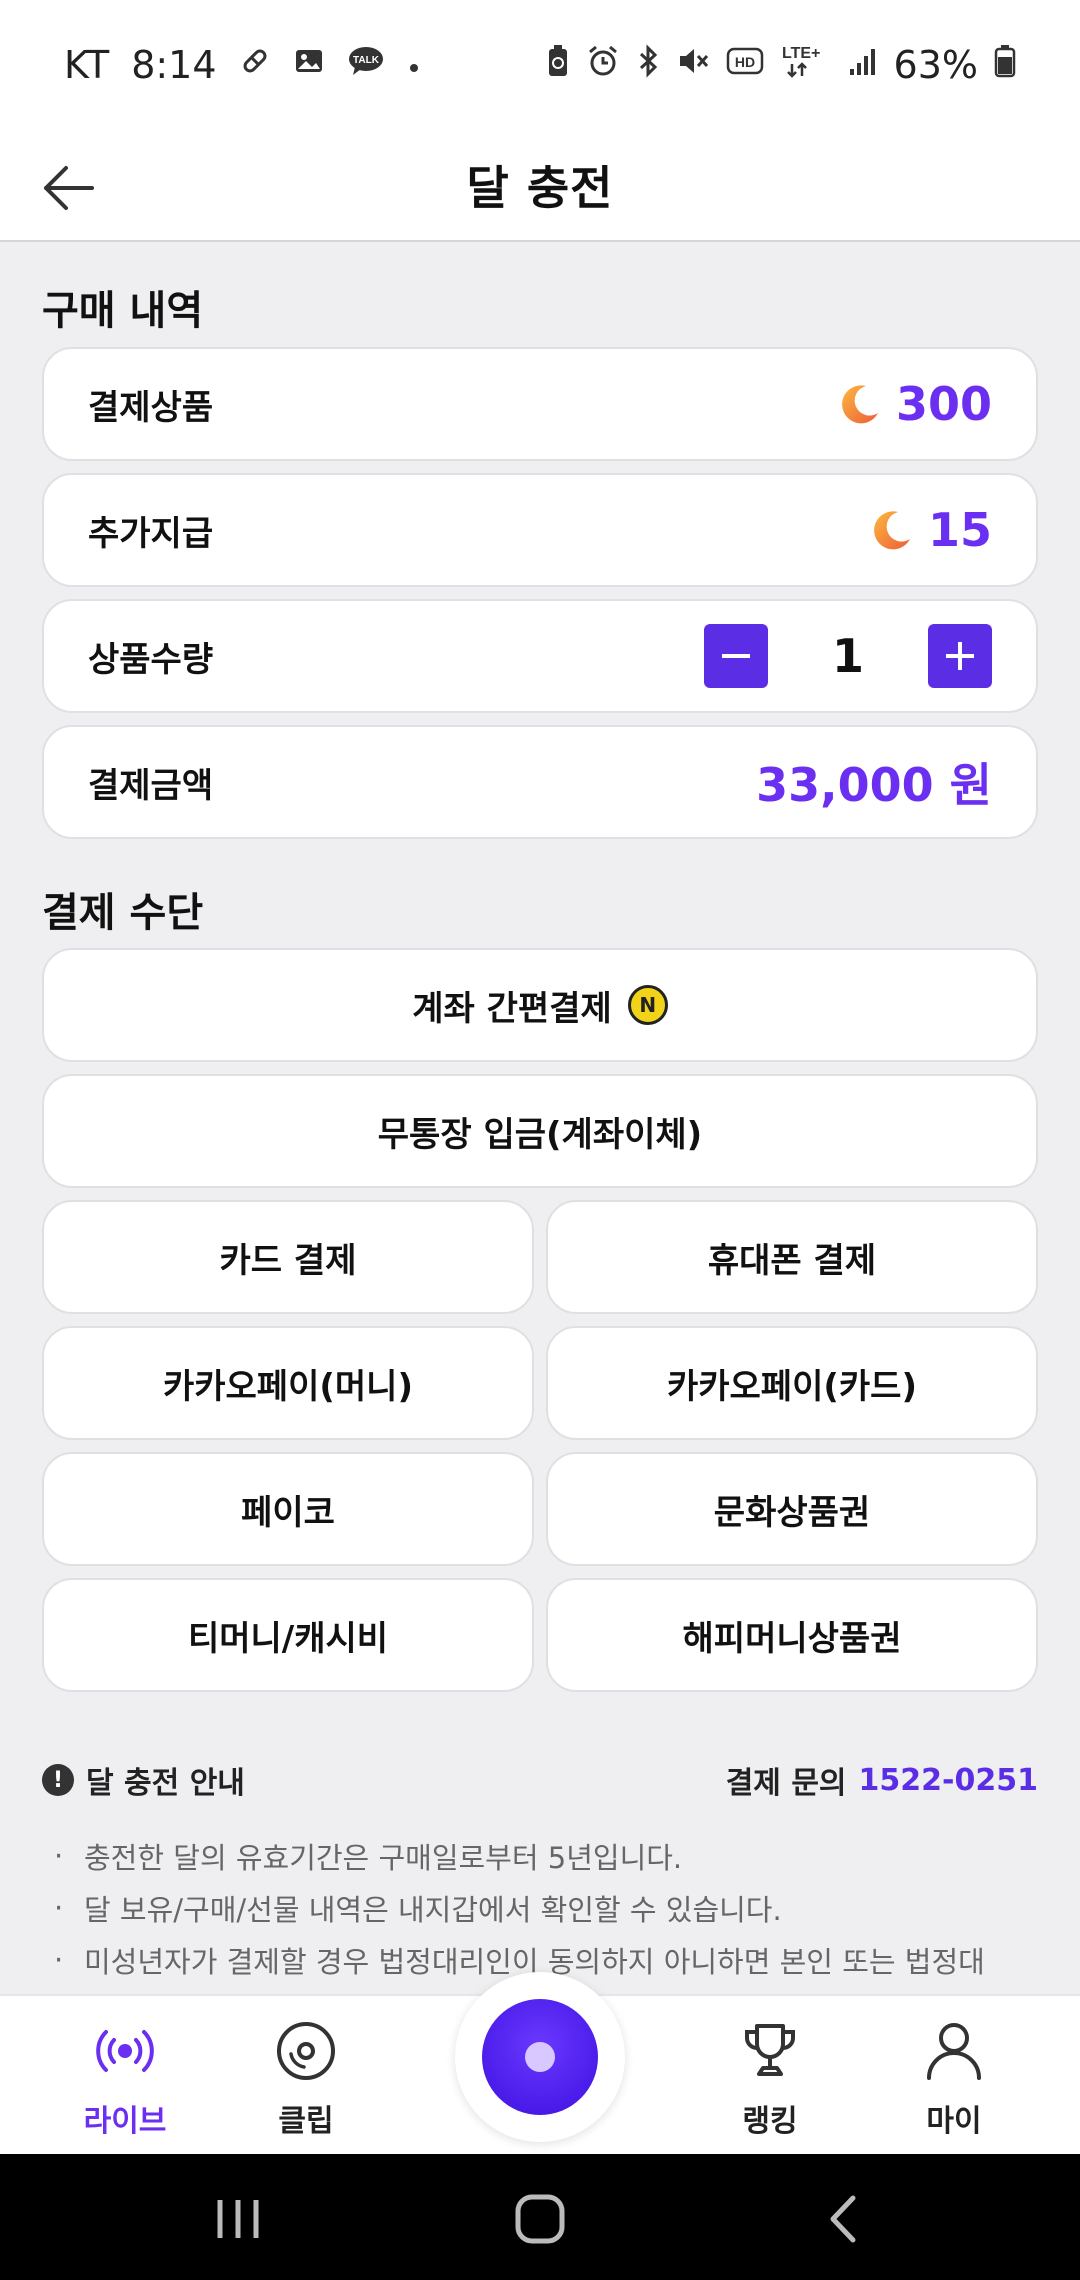 The height and width of the screenshot is (2280, 1080). What do you see at coordinates (959, 530) in the screenshot?
I see `bonus-value: 15` at bounding box center [959, 530].